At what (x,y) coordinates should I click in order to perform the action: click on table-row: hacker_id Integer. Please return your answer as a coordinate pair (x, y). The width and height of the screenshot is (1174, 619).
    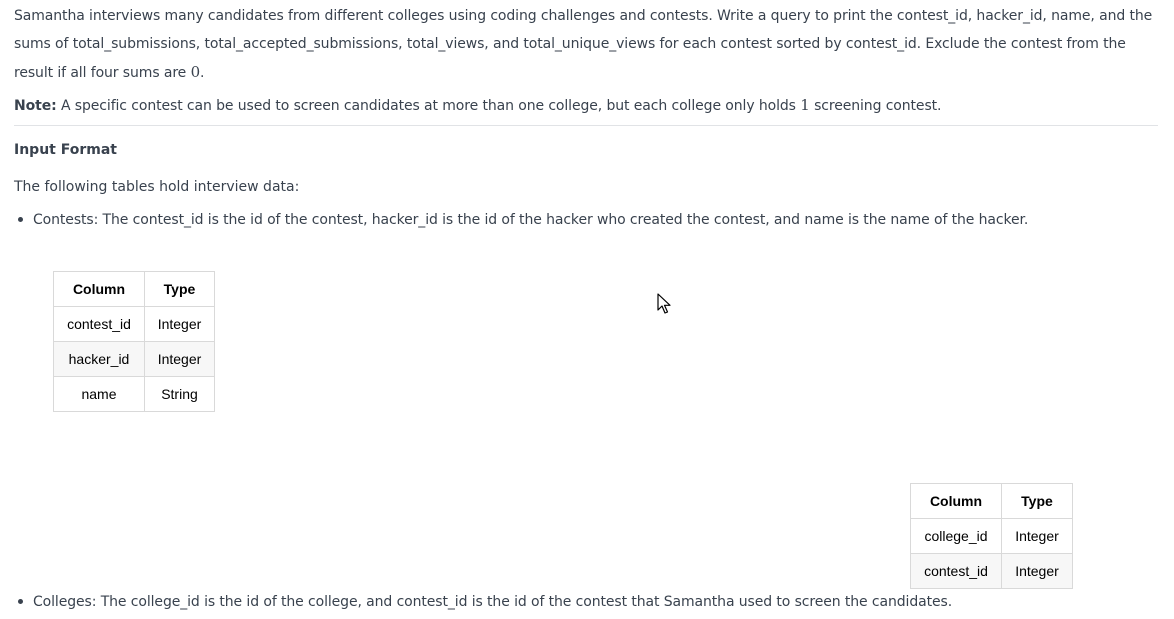
    Looking at the image, I should click on (134, 359).